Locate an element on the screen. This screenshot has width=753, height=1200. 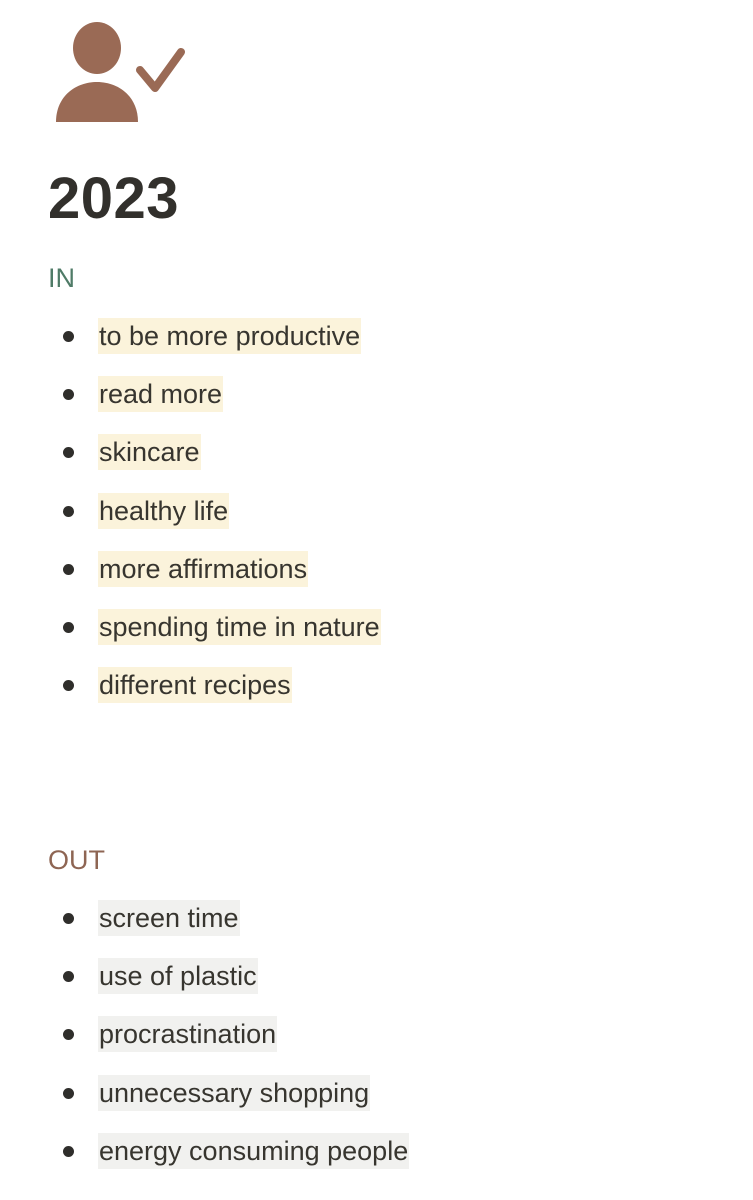
list-item-text: more affirmations is located at coordinates (203, 568).